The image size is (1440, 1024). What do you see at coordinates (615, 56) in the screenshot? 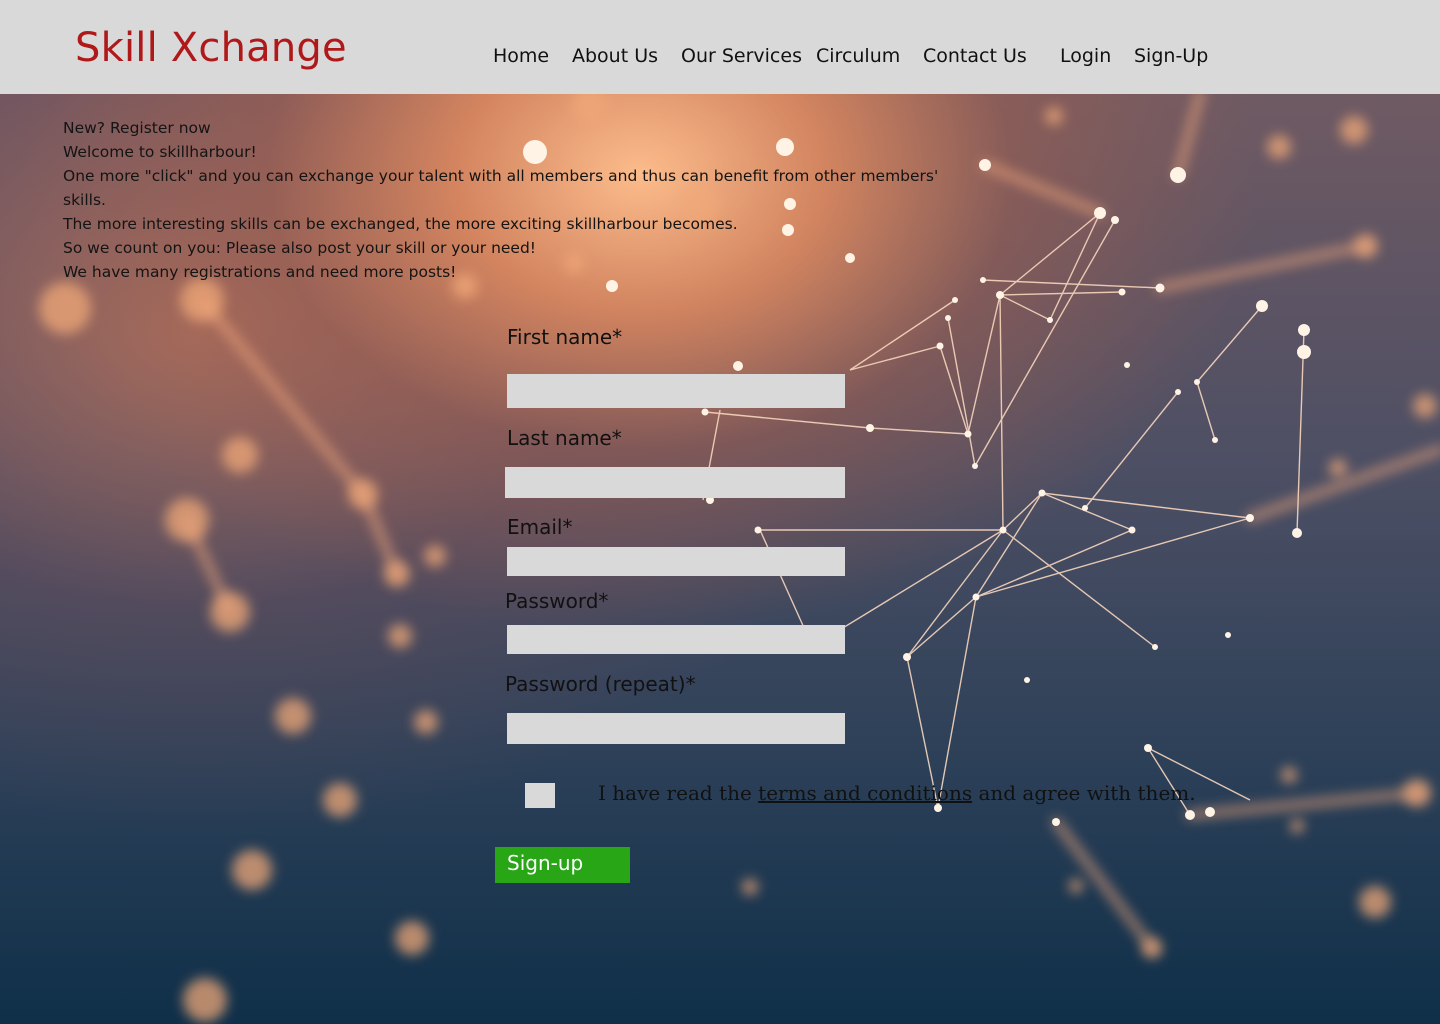
I see `nav-about-us: About Us` at bounding box center [615, 56].